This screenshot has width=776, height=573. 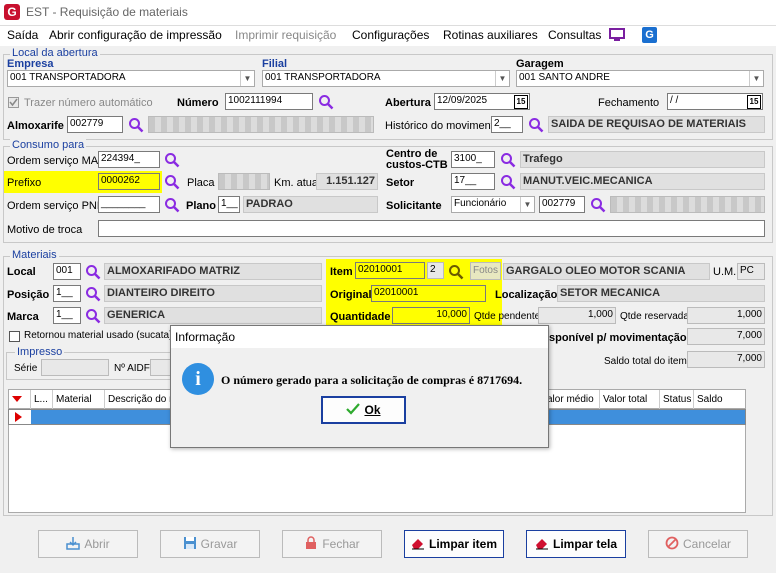 What do you see at coordinates (30, 64) in the screenshot?
I see `empresa-label: Empresa` at bounding box center [30, 64].